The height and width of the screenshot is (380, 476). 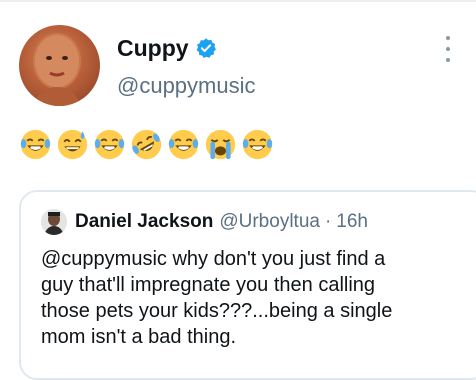 I want to click on quoted-tweet-header: Daniel Jackson @Urboyltua · 16h, so click(x=204, y=222).